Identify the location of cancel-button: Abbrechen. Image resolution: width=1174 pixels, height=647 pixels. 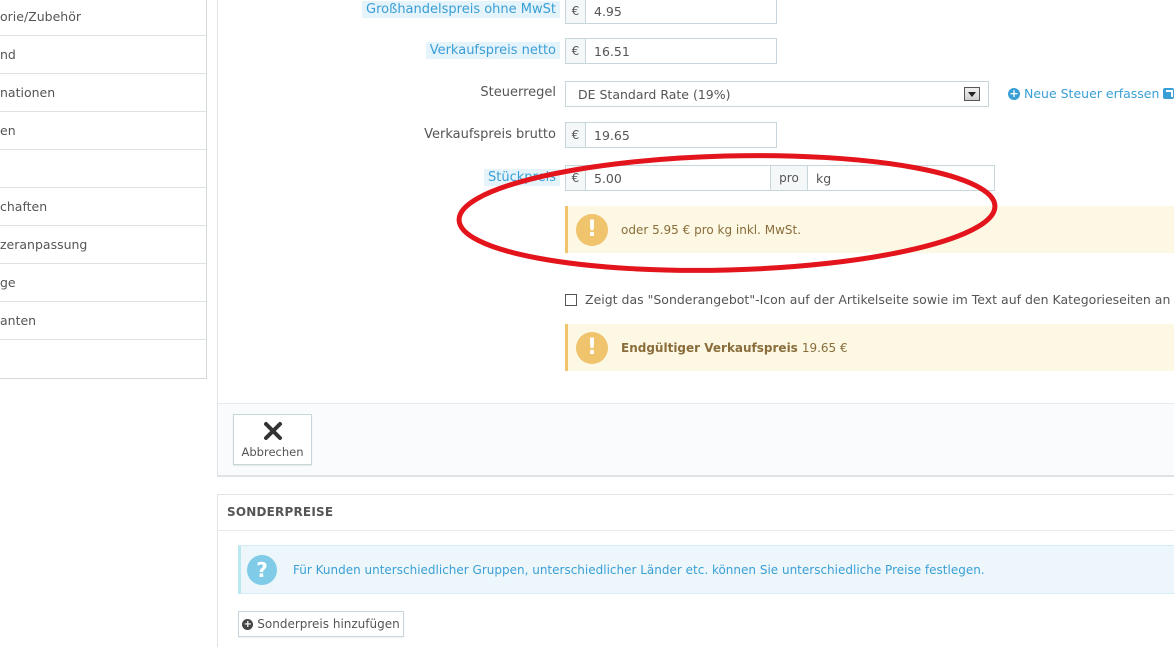
(272, 439).